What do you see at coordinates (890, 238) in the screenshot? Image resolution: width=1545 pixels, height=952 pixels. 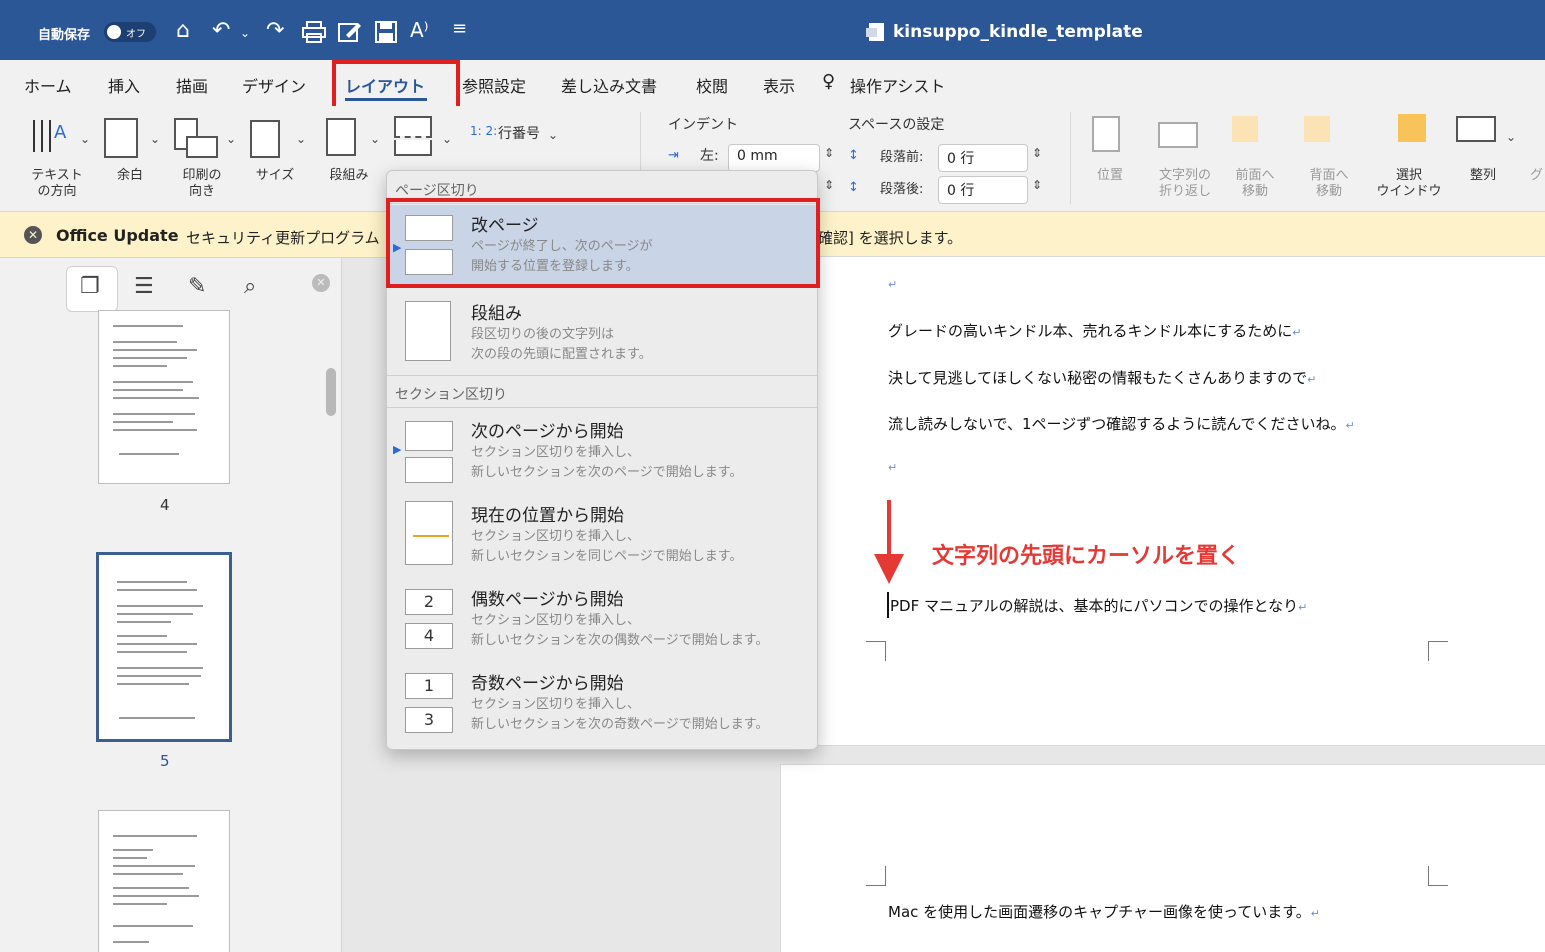 I see `notification-message-end: 確認] を選択します。` at bounding box center [890, 238].